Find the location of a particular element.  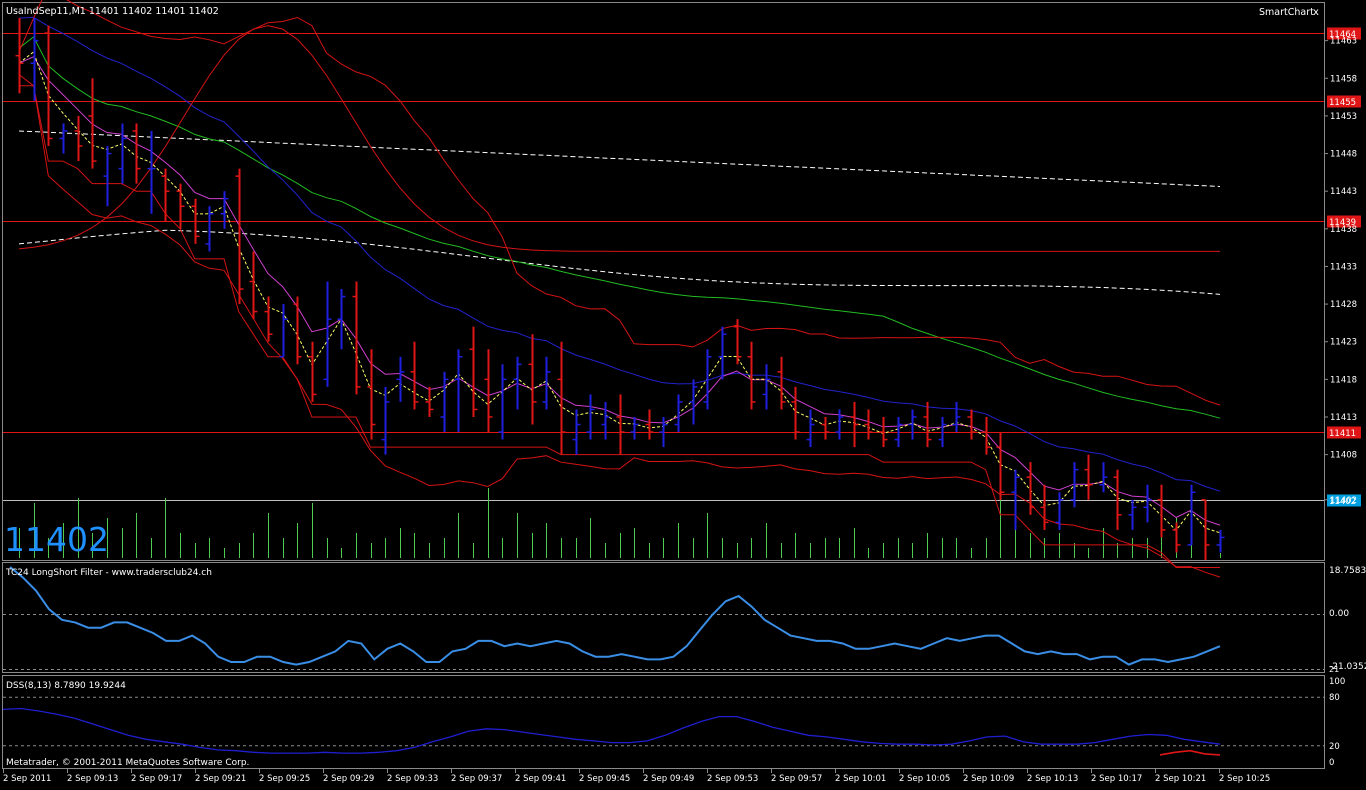

level-price-label: 11455 is located at coordinates (1342, 103).